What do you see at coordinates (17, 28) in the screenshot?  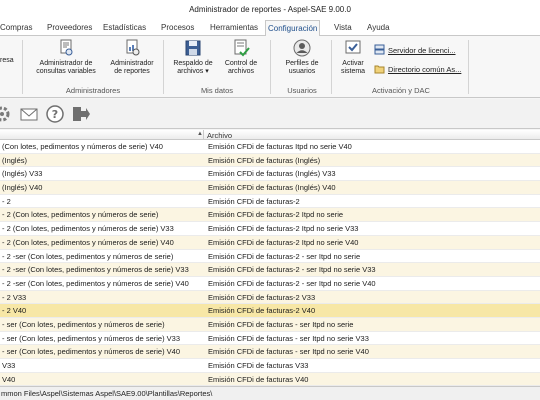 I see `tab-compras: Compras` at bounding box center [17, 28].